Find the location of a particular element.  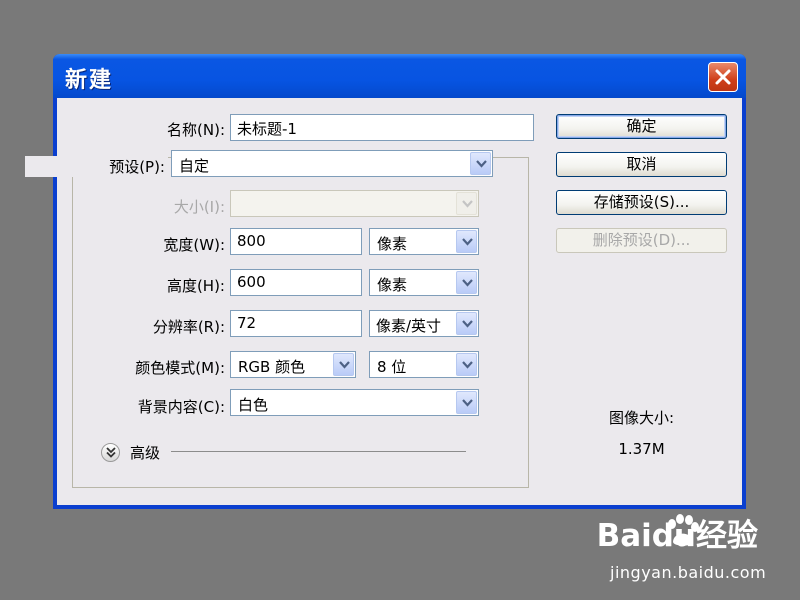

bit-depth-dropdown-button is located at coordinates (466, 364).